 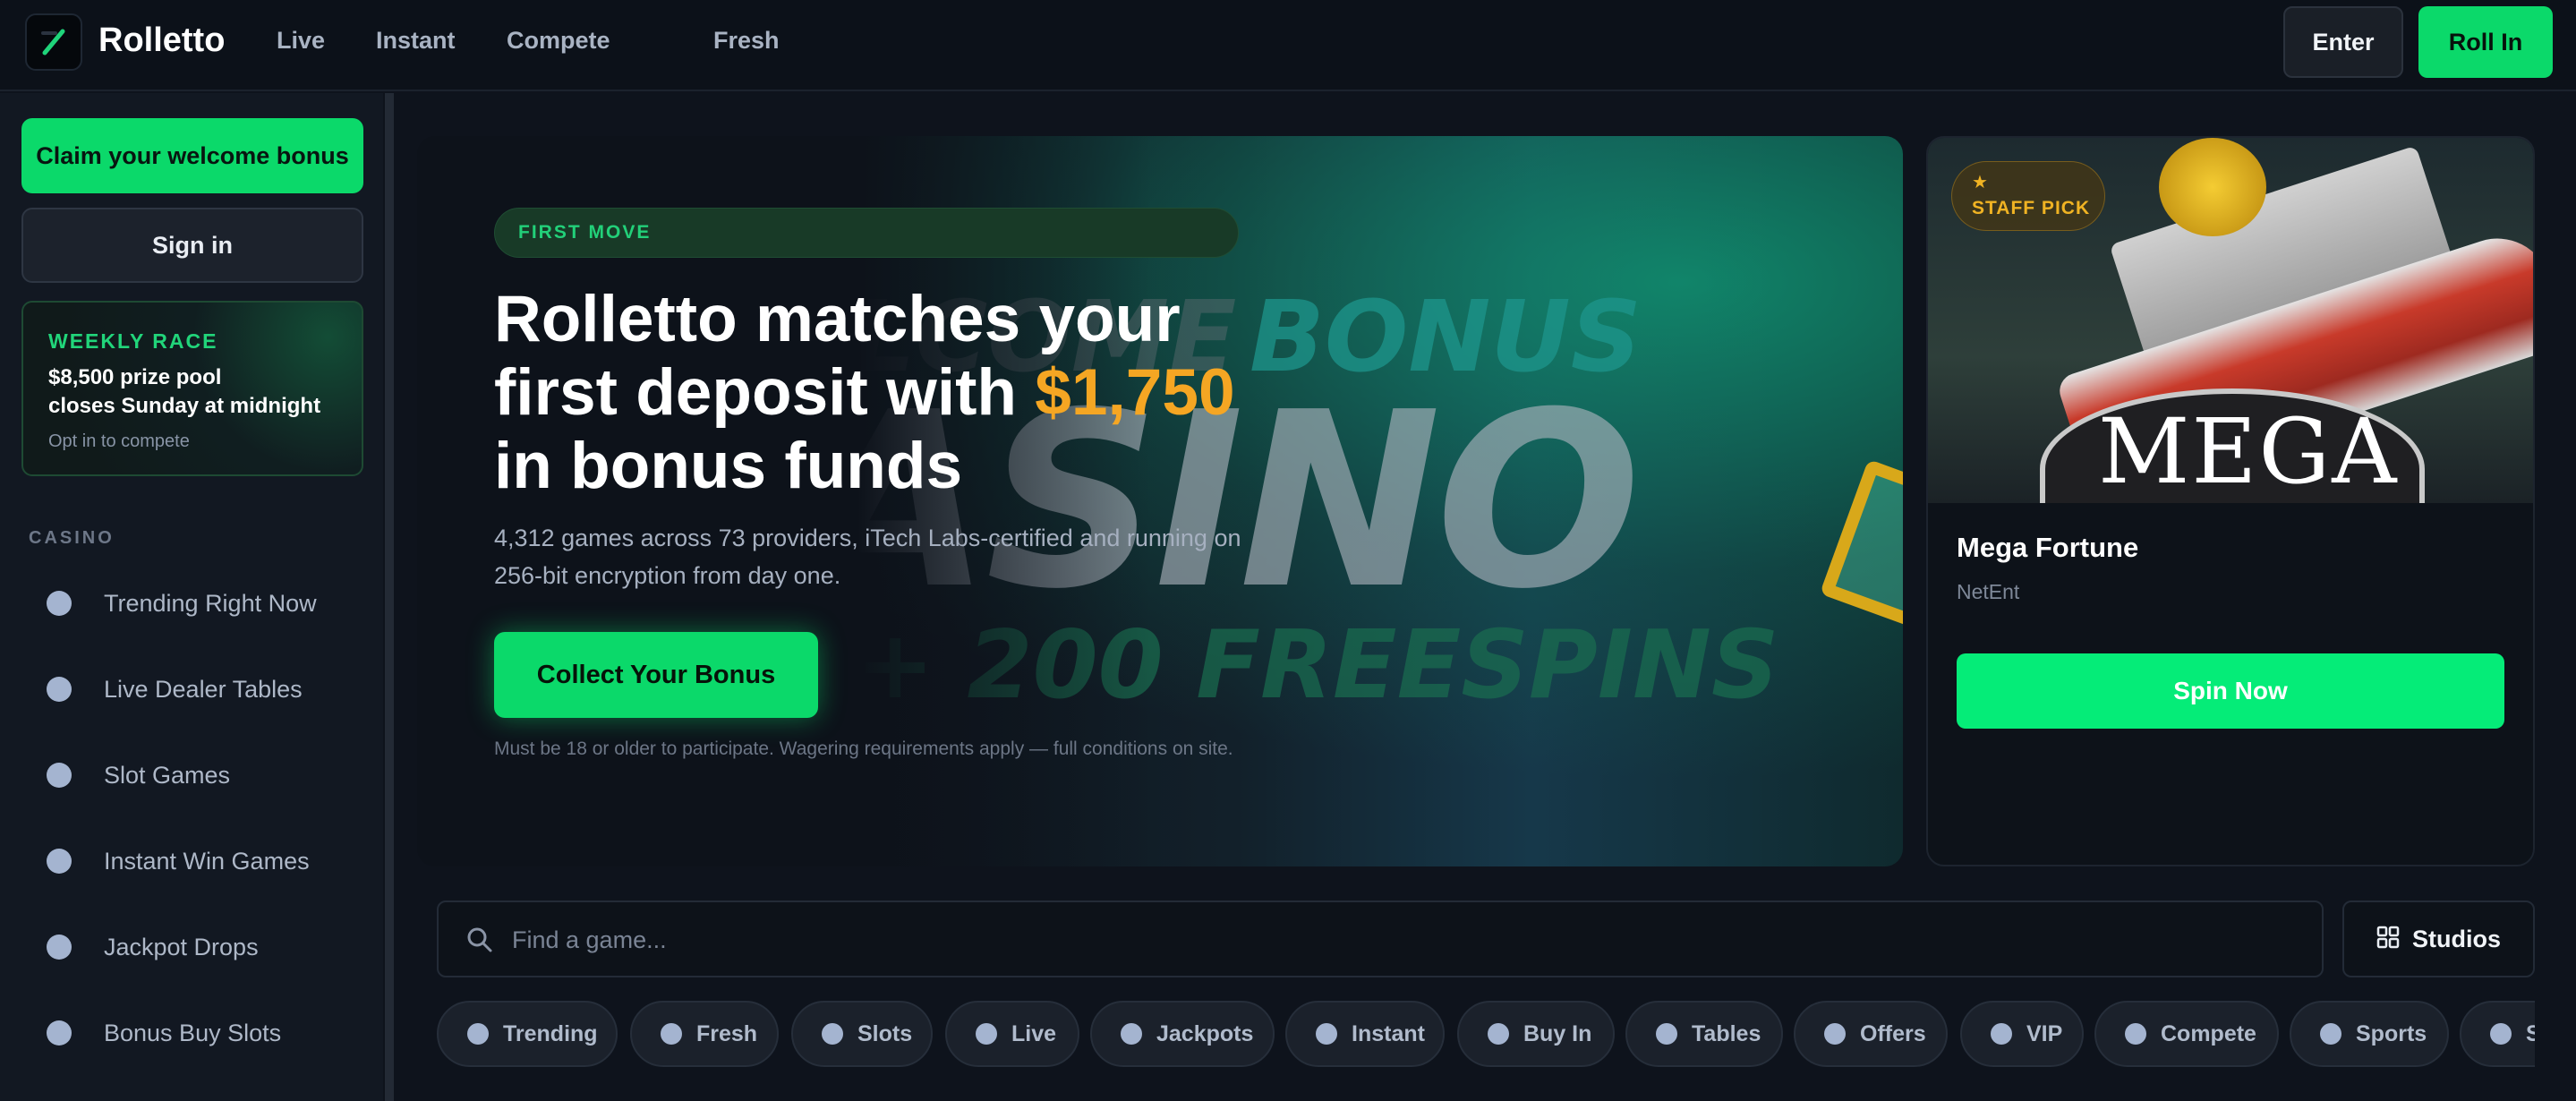 What do you see at coordinates (558, 41) in the screenshot?
I see `nav-compete: Compete` at bounding box center [558, 41].